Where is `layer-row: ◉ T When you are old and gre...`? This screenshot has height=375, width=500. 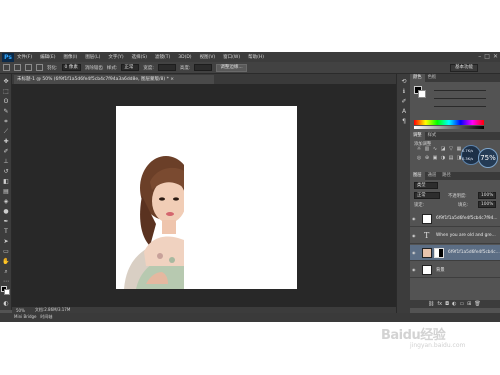
layer-row: ◉ T When you are old and gre... is located at coordinates (455, 236).